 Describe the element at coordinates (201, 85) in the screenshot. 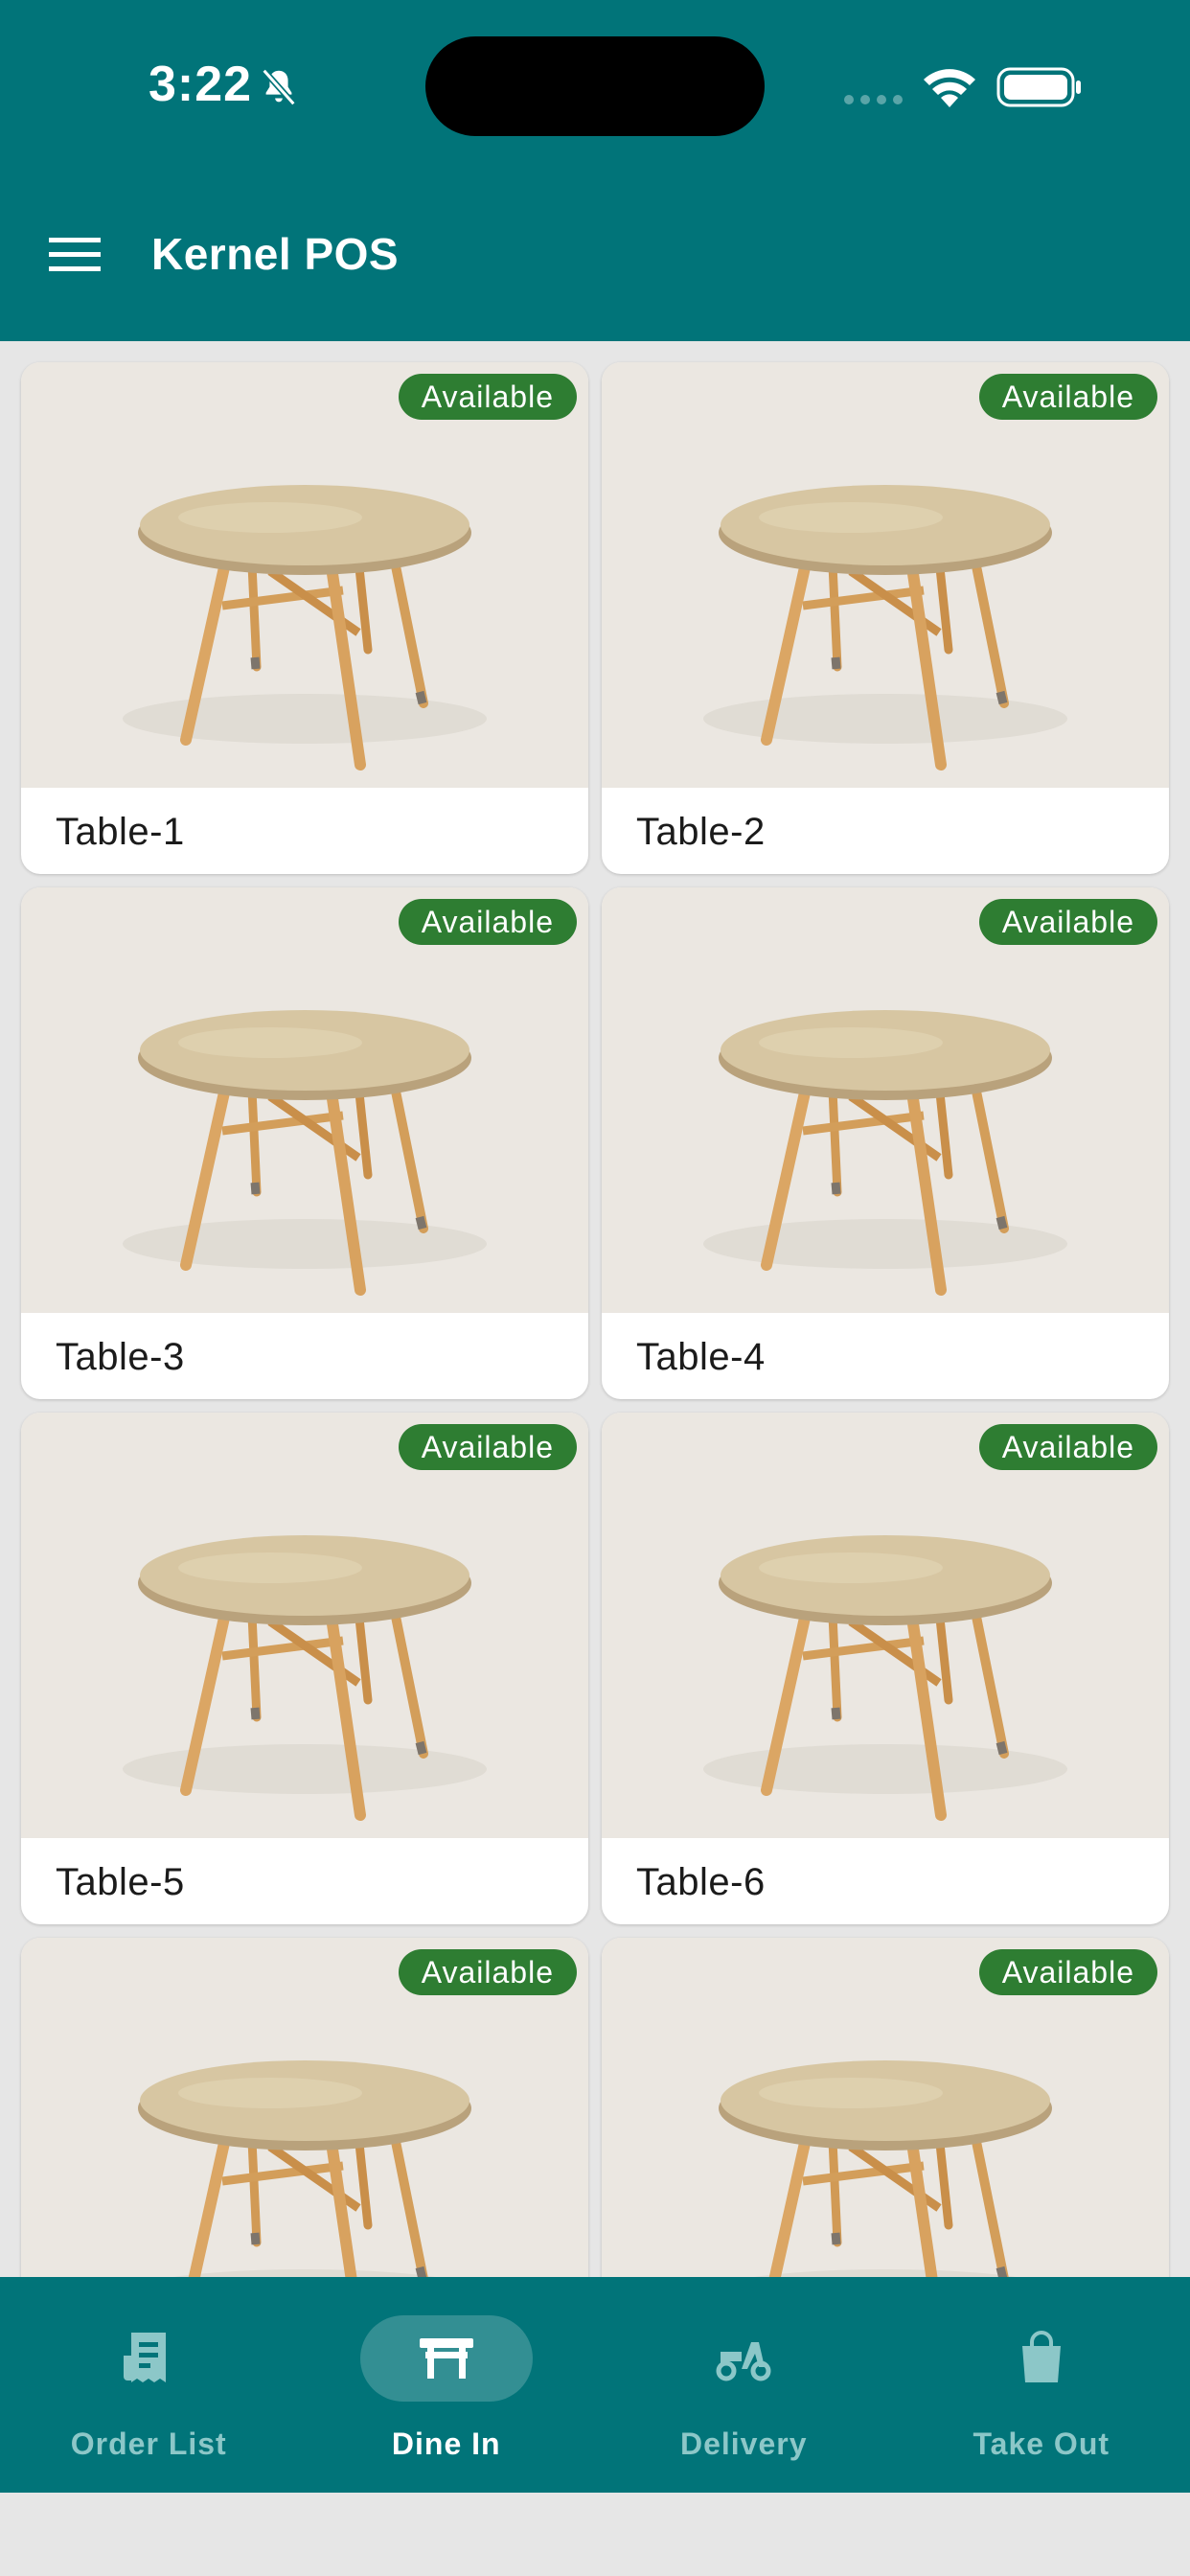

I see `status-time: 3:22` at that location.